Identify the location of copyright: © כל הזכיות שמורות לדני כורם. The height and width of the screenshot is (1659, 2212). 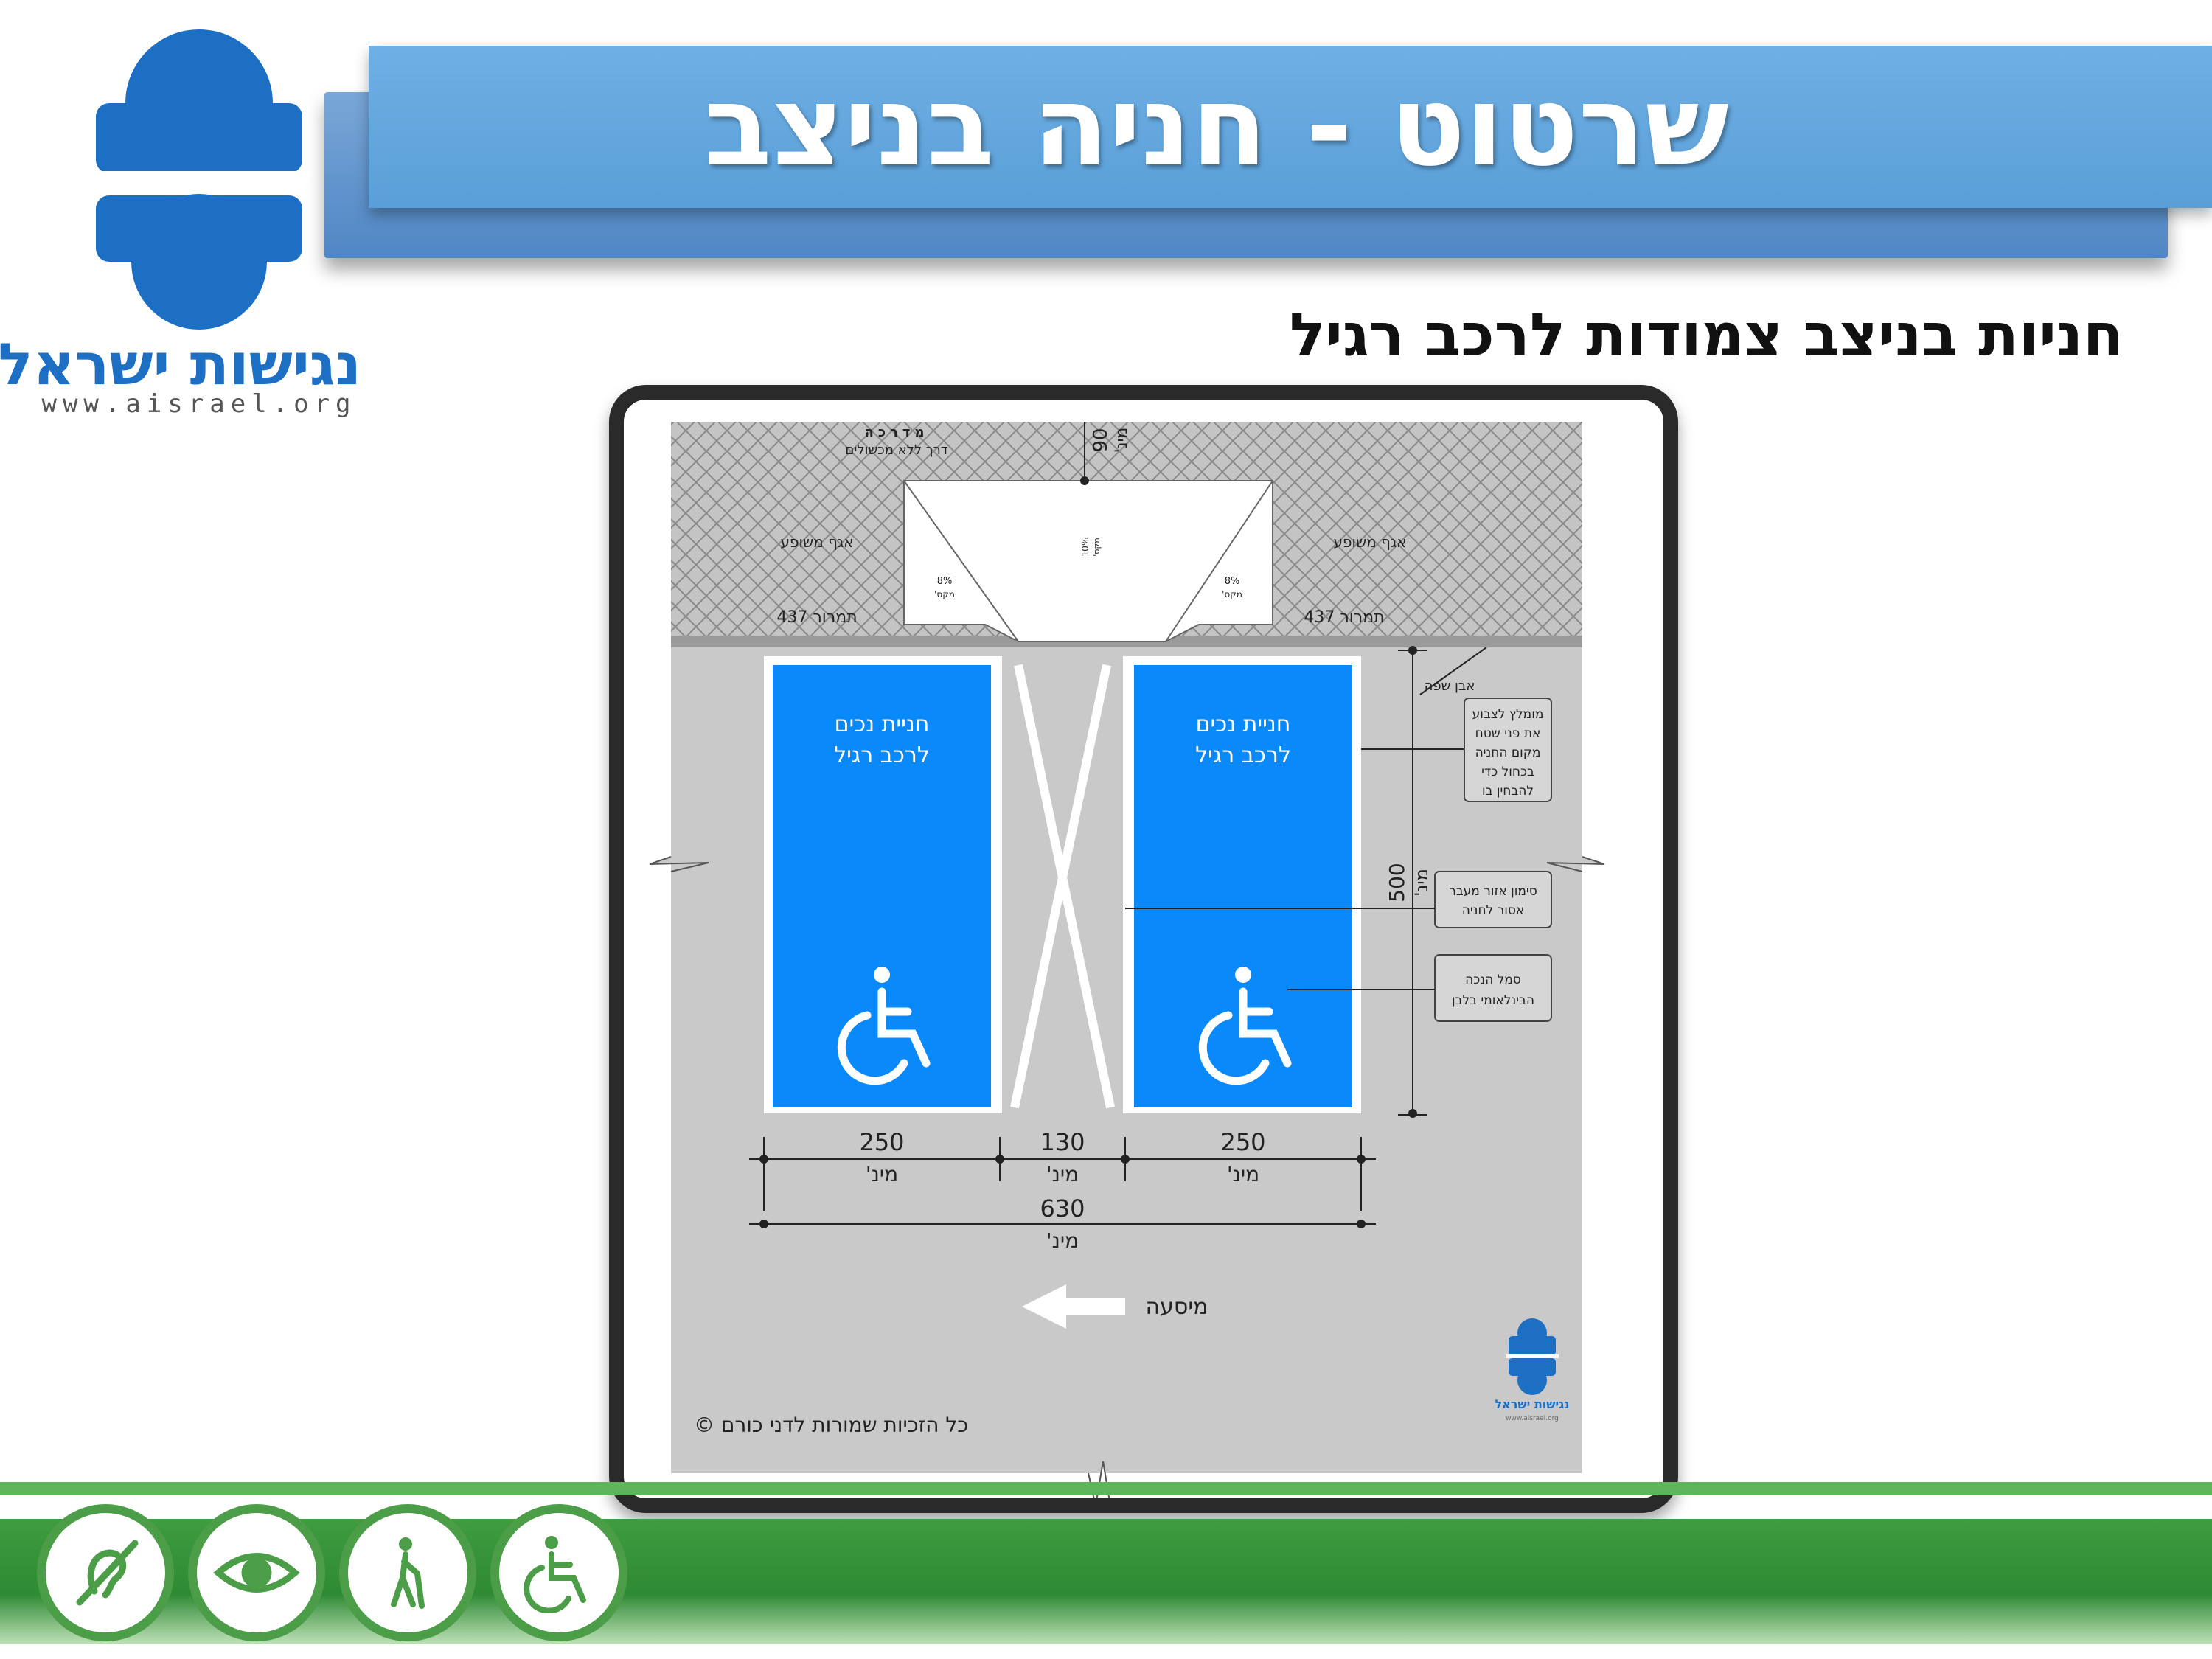
(831, 1425).